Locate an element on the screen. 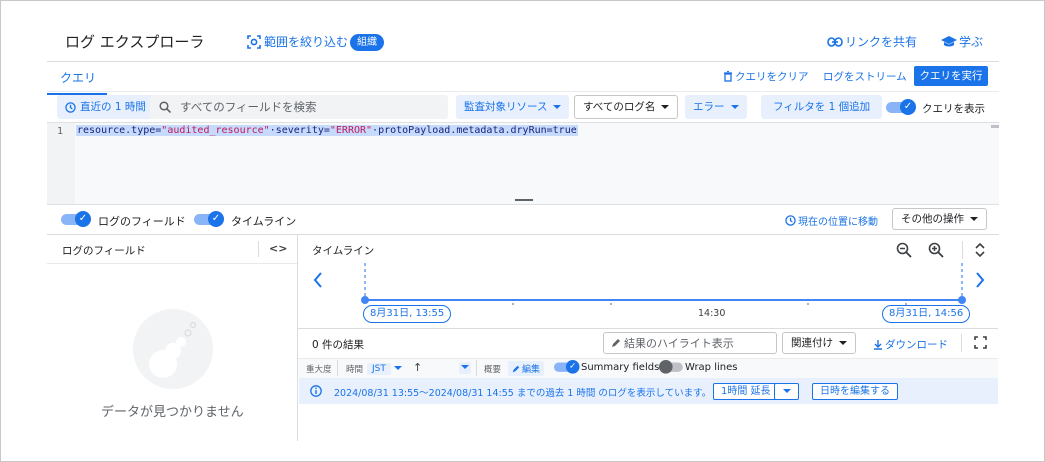  download-icon is located at coordinates (878, 345).